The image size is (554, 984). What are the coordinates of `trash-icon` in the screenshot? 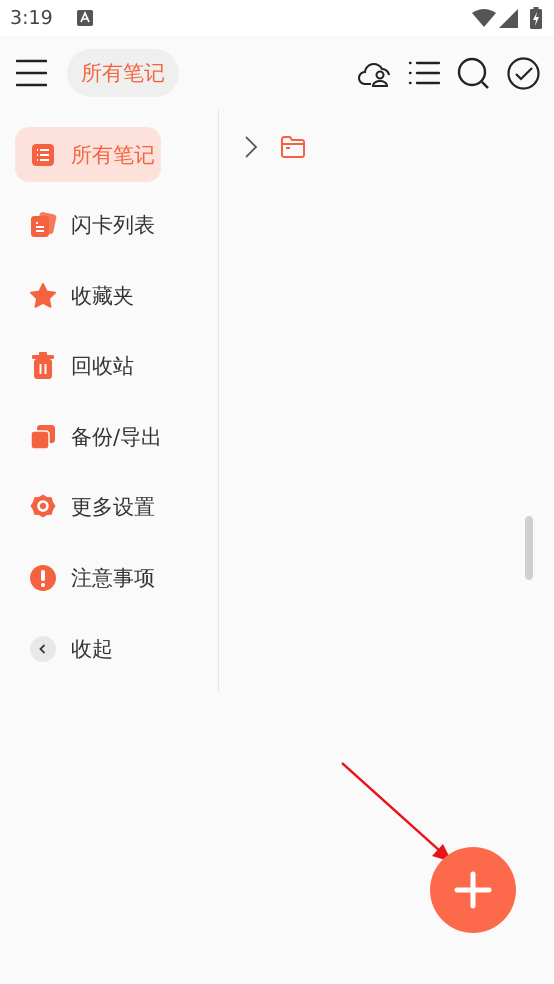 It's located at (43, 366).